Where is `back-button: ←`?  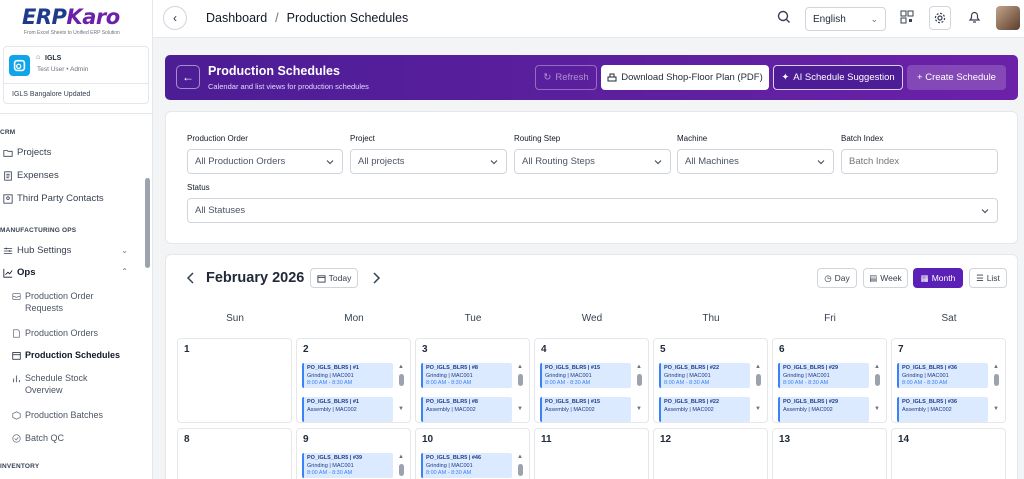
back-button: ← is located at coordinates (188, 77).